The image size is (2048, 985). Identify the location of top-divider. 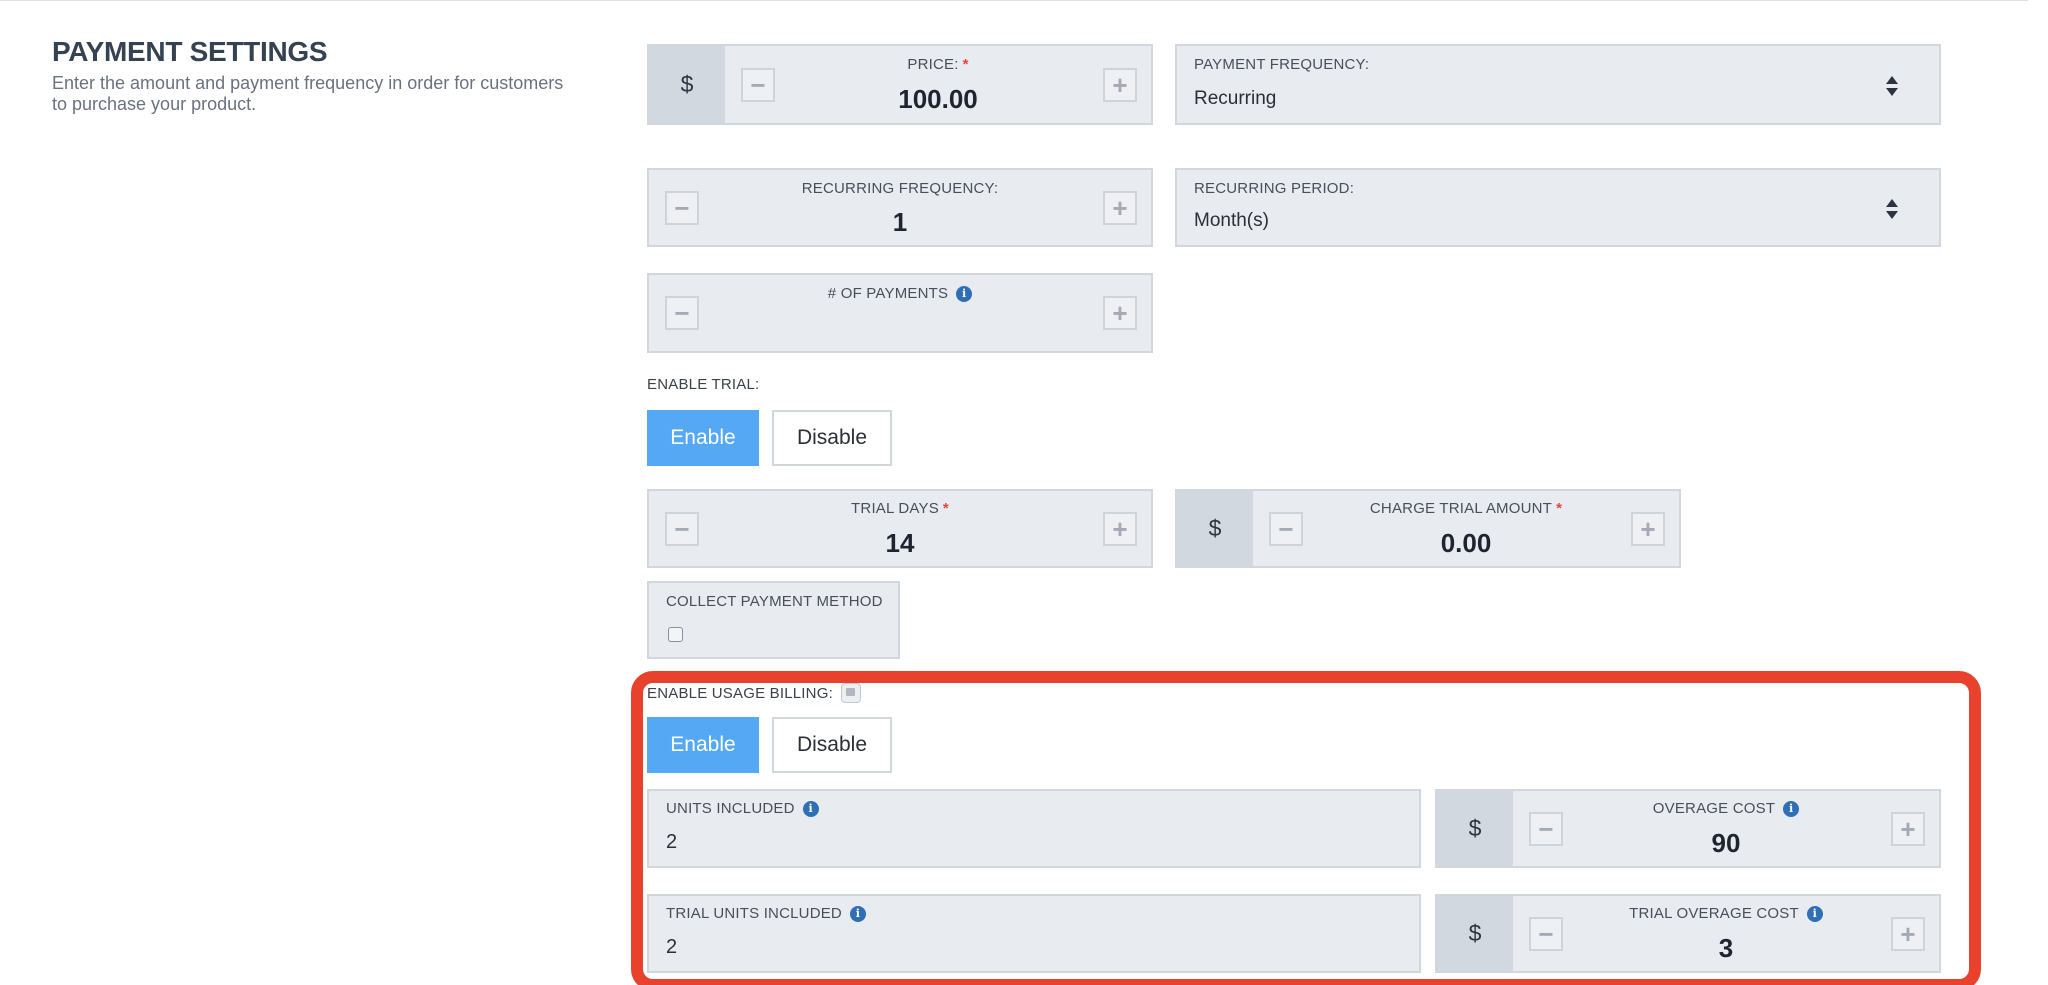
(1014, 1).